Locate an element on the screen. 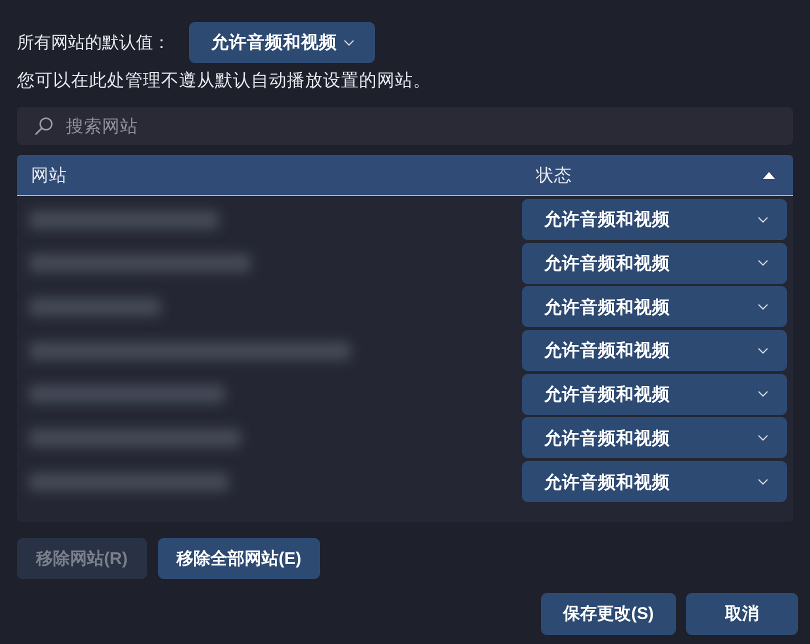  action-button: 移除全部网站(E) is located at coordinates (239, 559).